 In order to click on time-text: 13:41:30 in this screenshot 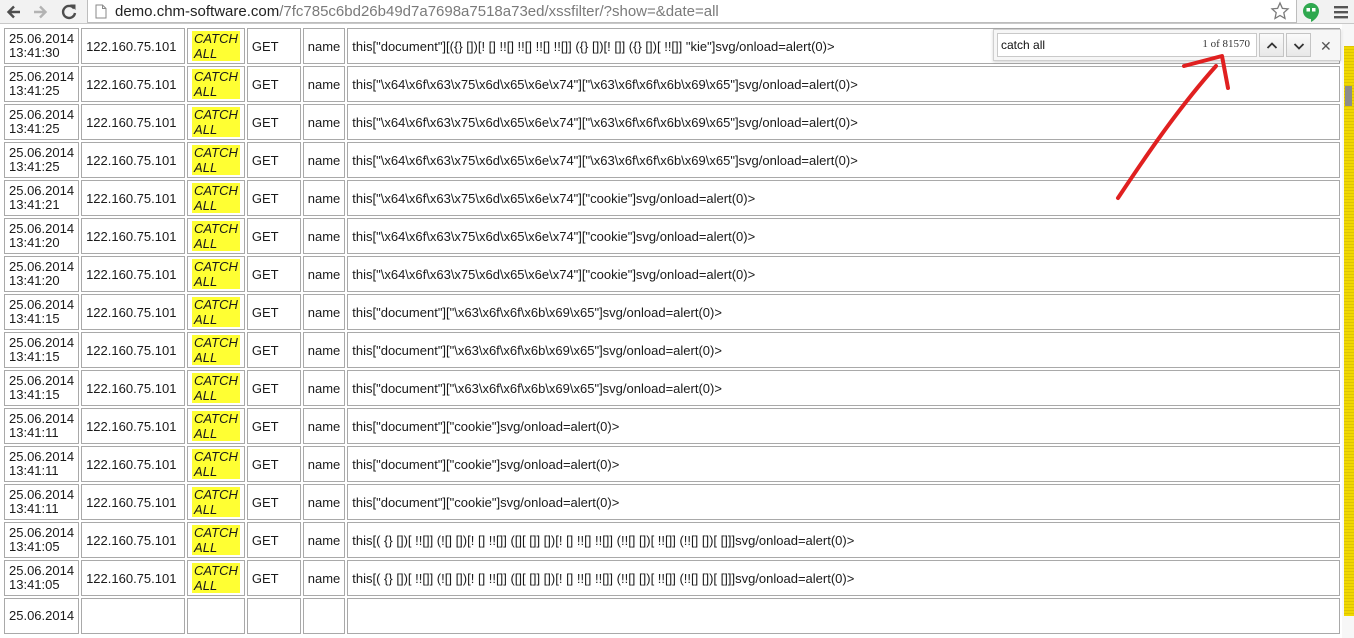, I will do `click(34, 52)`.